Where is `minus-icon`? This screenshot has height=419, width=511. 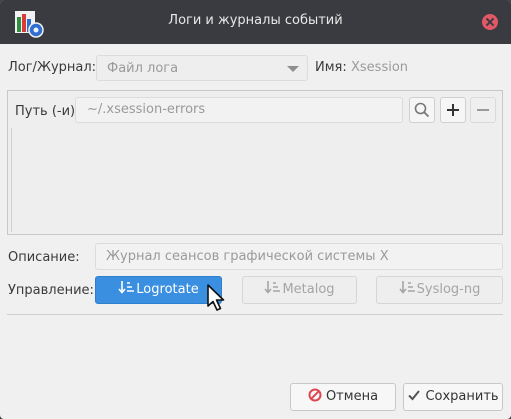
minus-icon is located at coordinates (483, 110).